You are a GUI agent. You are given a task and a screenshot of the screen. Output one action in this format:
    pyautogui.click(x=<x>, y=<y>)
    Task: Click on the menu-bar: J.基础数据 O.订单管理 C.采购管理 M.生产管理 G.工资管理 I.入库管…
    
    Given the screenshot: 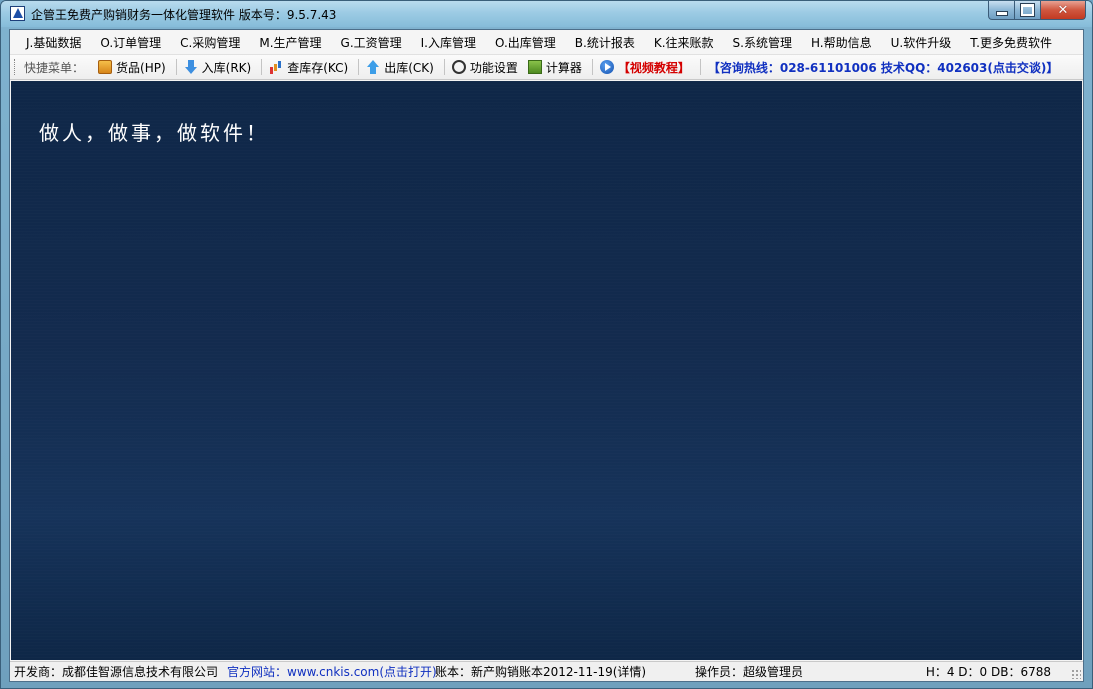 What is the action you would take?
    pyautogui.click(x=546, y=42)
    